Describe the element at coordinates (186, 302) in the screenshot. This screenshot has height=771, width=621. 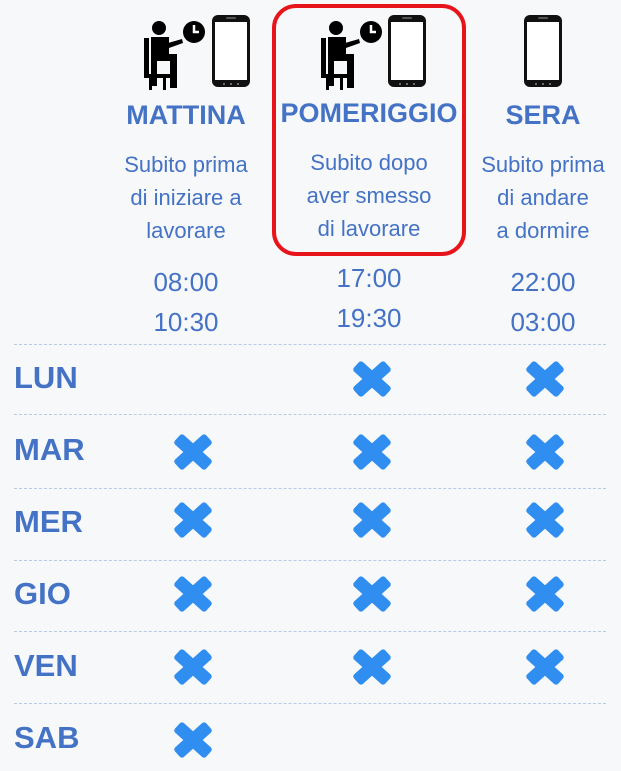
I see `column-times: 08:00 10:30` at that location.